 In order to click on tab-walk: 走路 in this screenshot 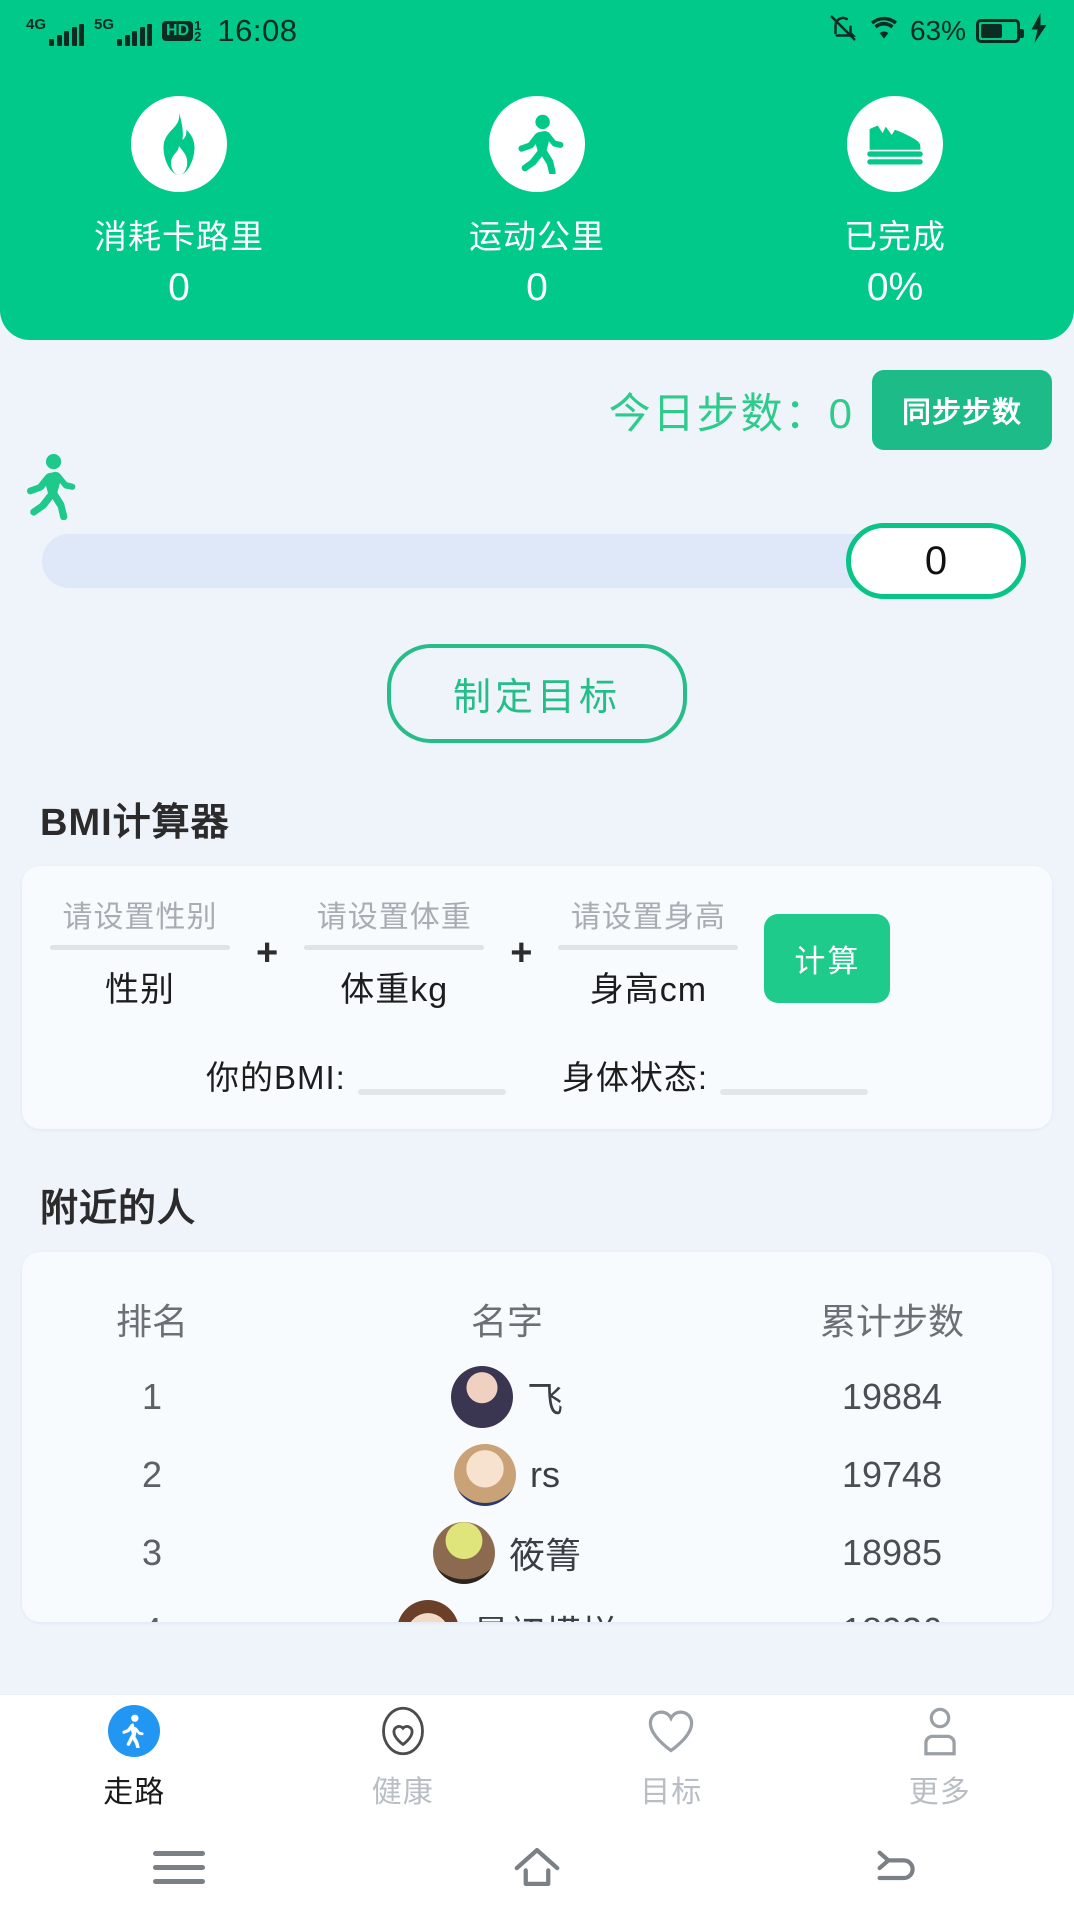, I will do `click(134, 1757)`.